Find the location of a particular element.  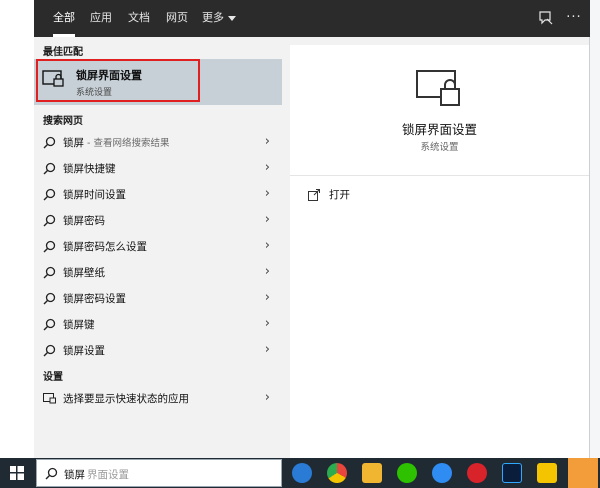

tab-web-label: 网页 is located at coordinates (177, 17).